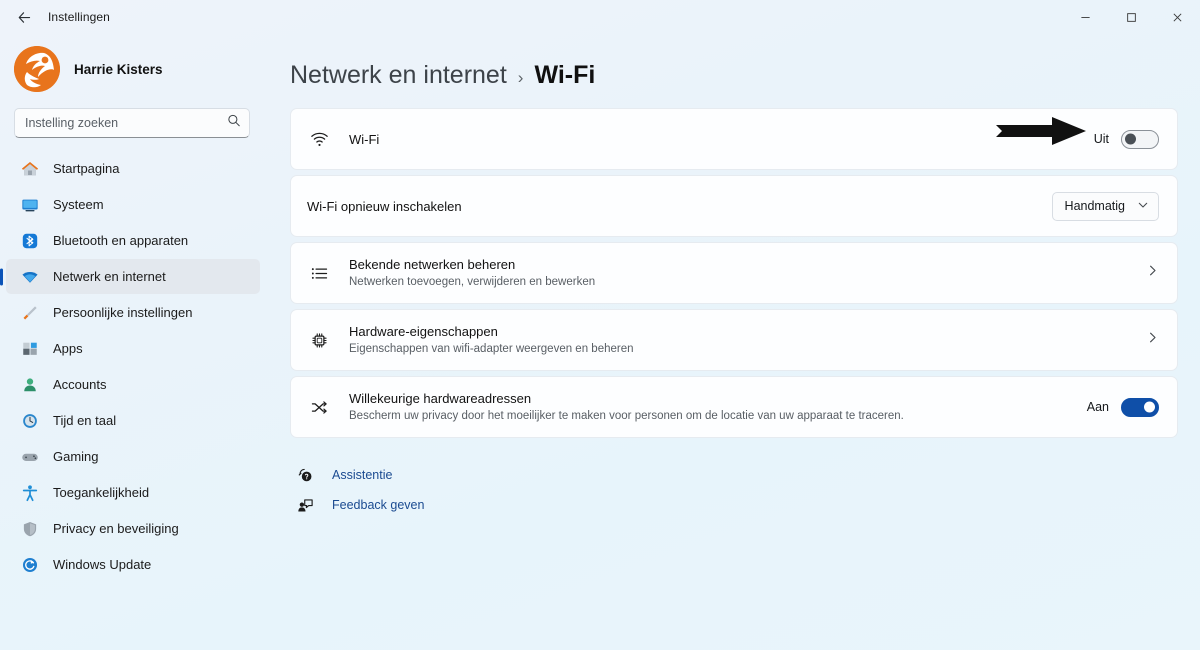  I want to click on update-icon, so click(29, 564).